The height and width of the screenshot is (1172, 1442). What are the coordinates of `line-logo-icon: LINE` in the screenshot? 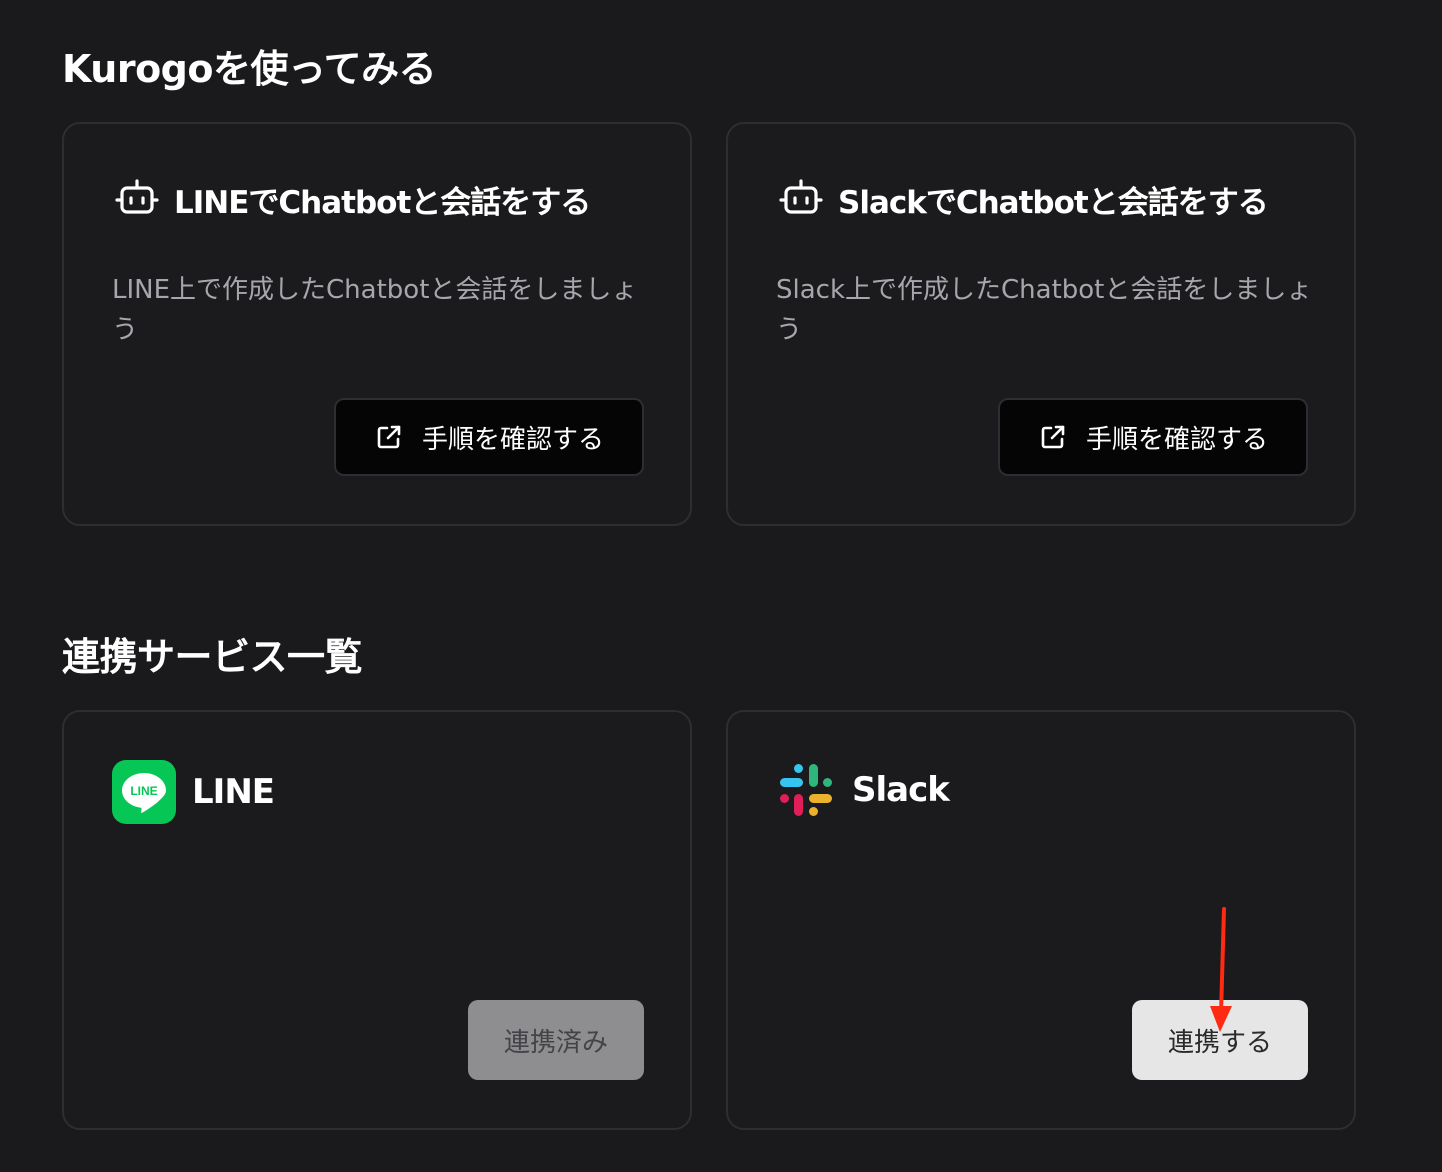 It's located at (144, 792).